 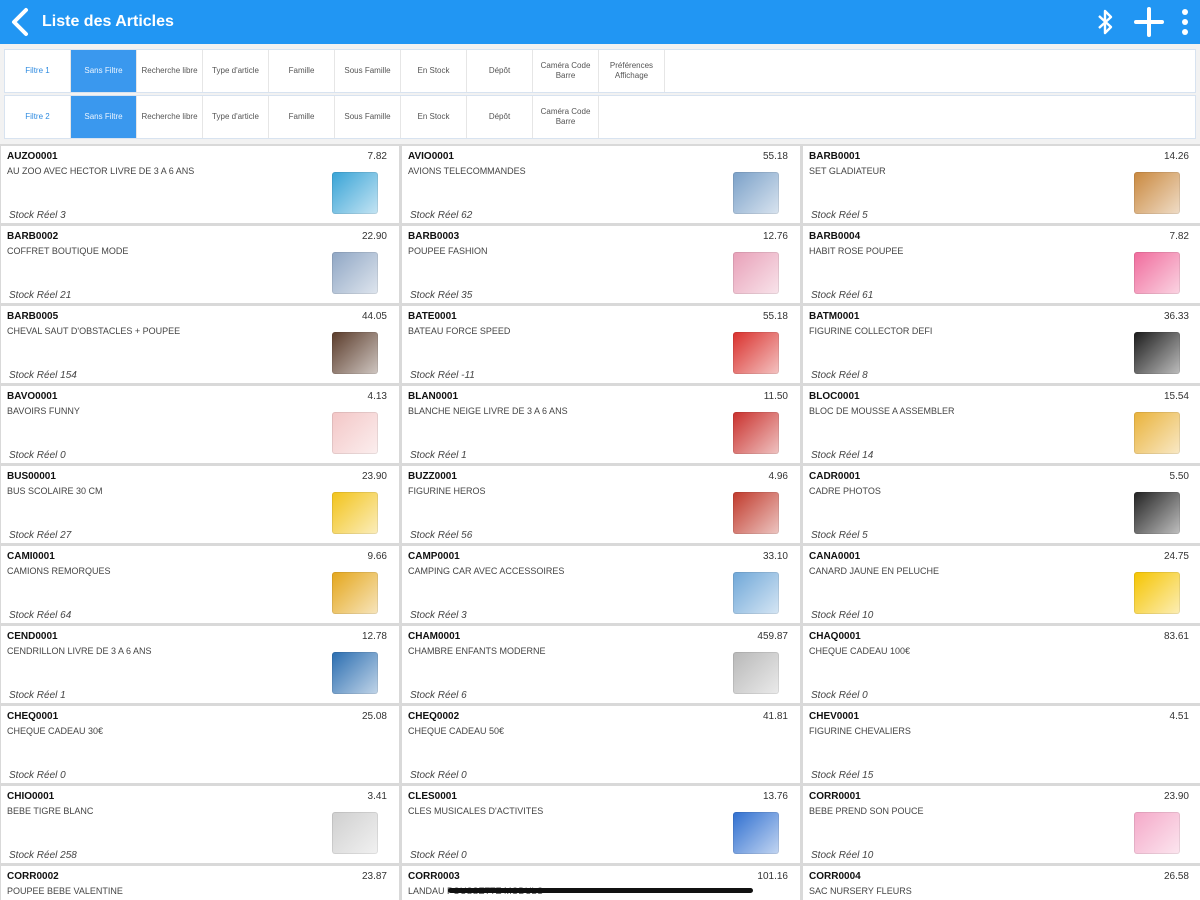 I want to click on article-price: 33.10, so click(x=775, y=556).